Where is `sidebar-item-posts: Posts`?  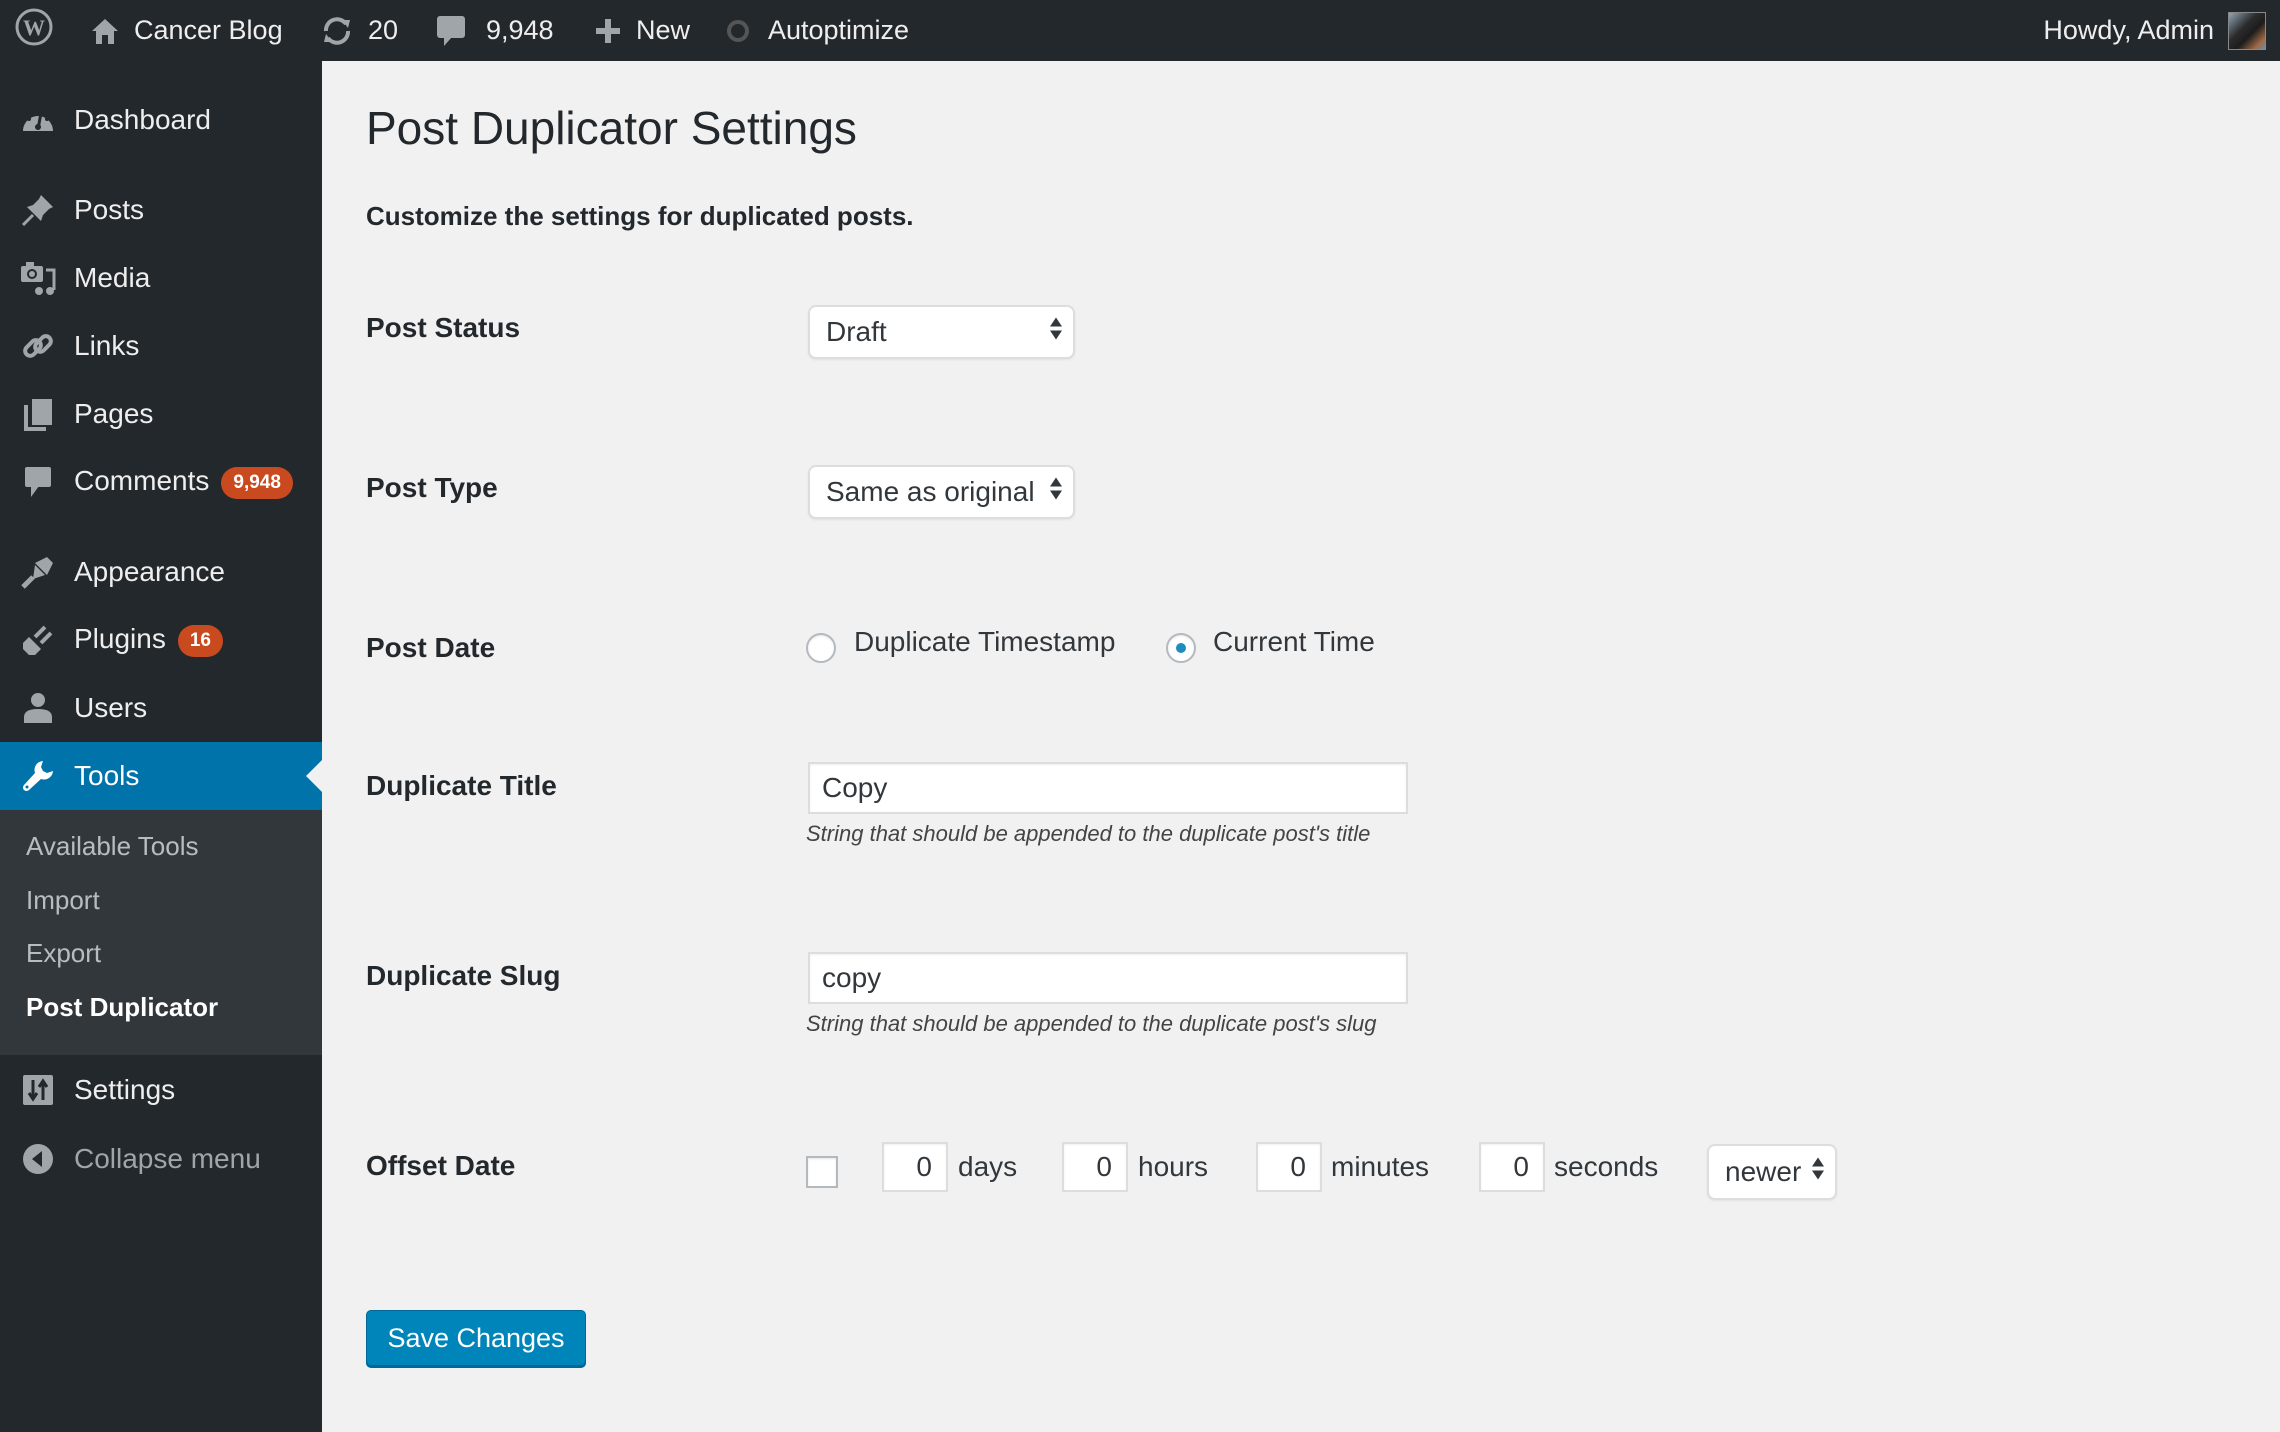 sidebar-item-posts: Posts is located at coordinates (161, 210).